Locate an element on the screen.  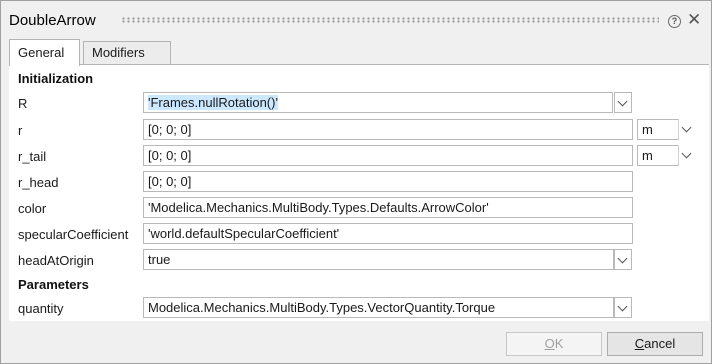
R-dropdown-button is located at coordinates (623, 102).